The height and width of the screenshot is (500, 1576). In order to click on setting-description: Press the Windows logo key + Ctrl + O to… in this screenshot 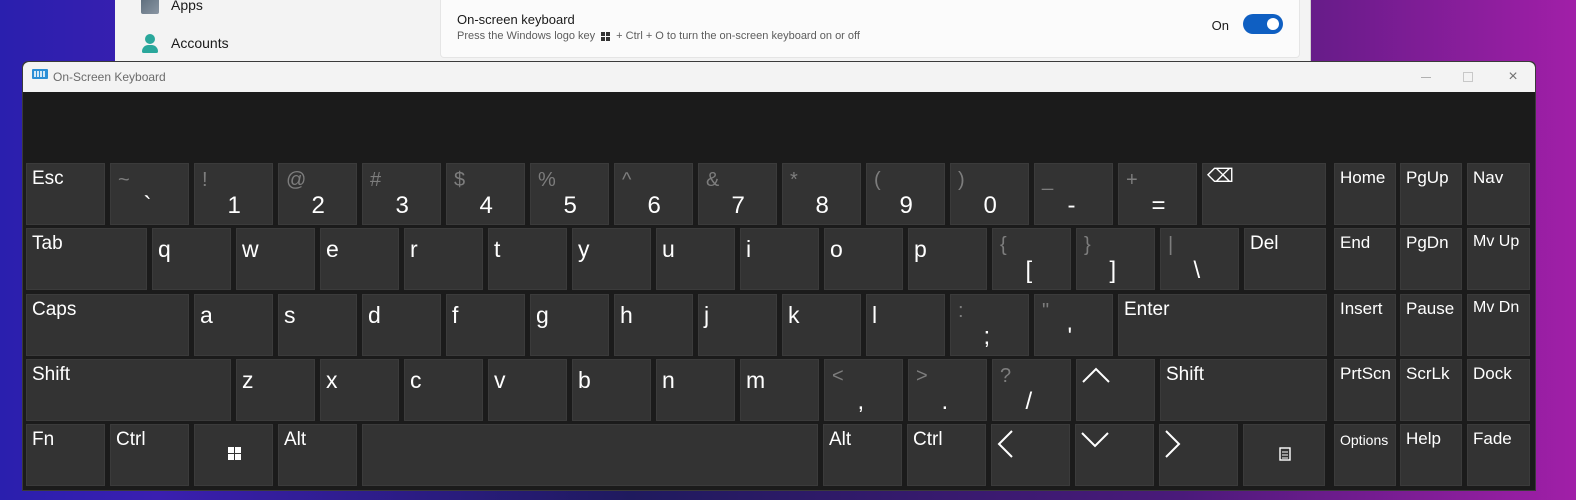, I will do `click(658, 36)`.